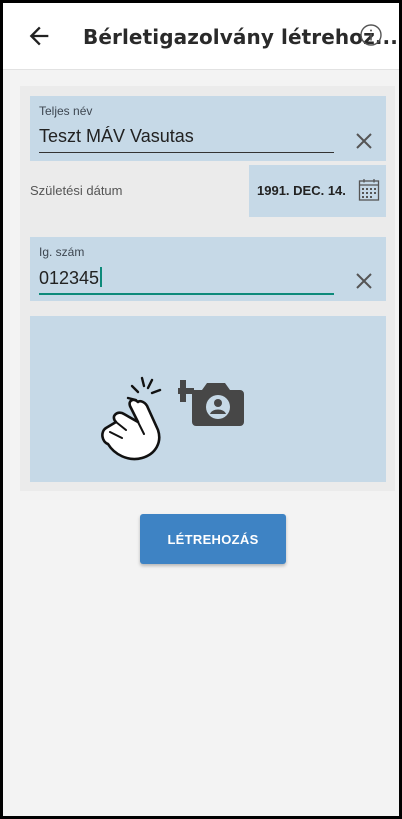 This screenshot has height=819, width=402. Describe the element at coordinates (301, 190) in the screenshot. I see `birth-date-value: 1991. DEC. 14.` at that location.